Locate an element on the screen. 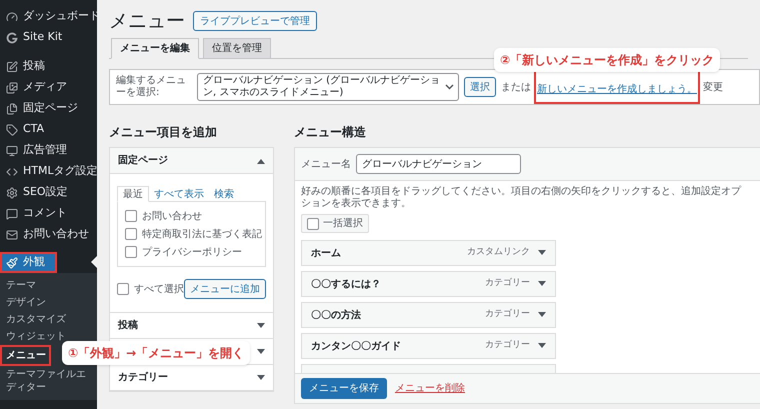 Image resolution: width=760 pixels, height=409 pixels. section-heading: メニュー構造 is located at coordinates (330, 132).